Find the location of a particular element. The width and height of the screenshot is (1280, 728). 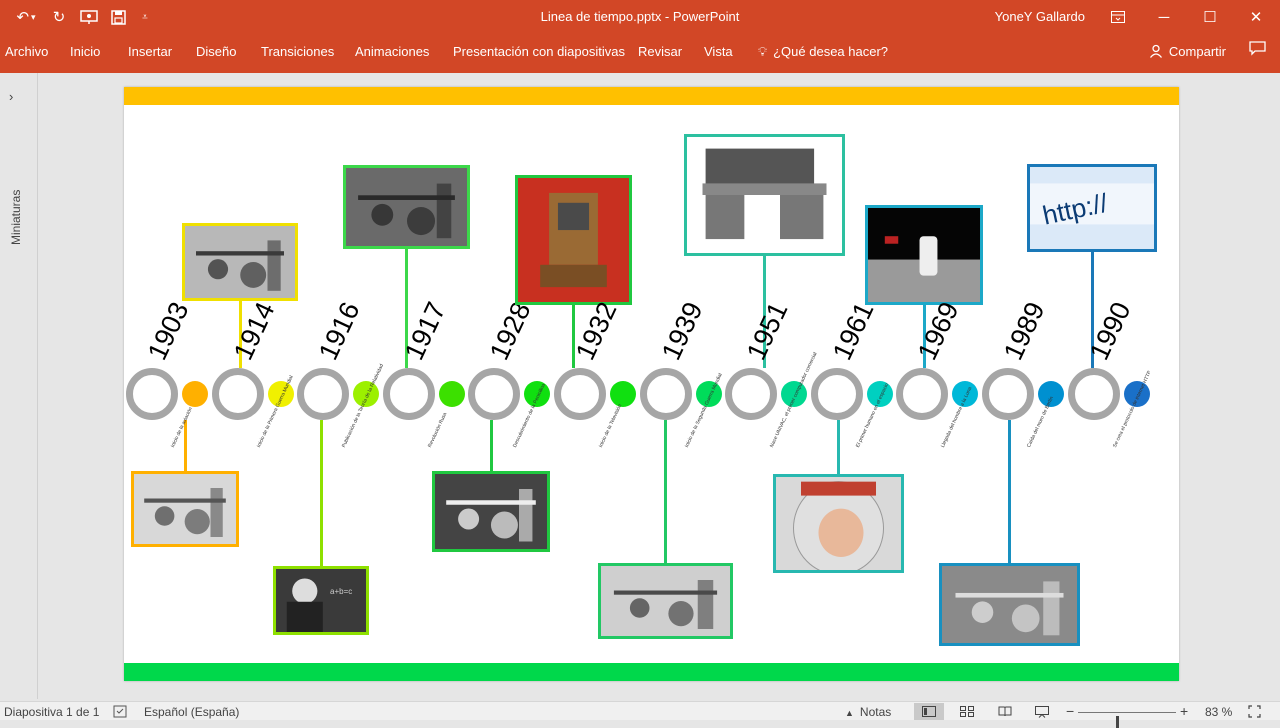

event-year: 1916 is located at coordinates (339, 331).